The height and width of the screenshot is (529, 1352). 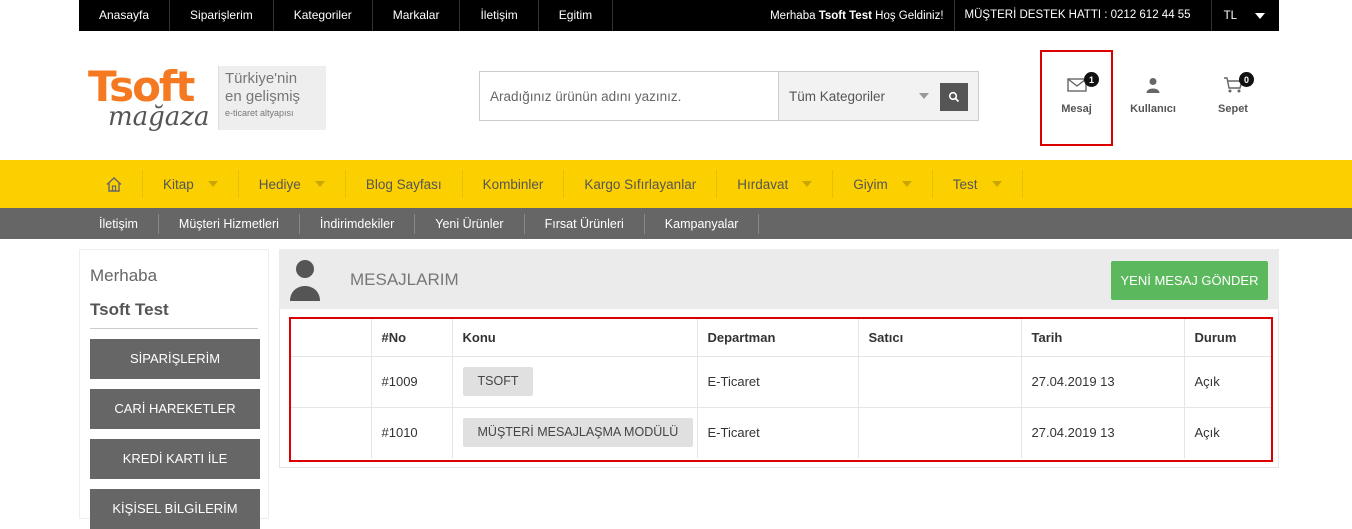 I want to click on search-bar: Tüm Kategoriler, so click(x=729, y=96).